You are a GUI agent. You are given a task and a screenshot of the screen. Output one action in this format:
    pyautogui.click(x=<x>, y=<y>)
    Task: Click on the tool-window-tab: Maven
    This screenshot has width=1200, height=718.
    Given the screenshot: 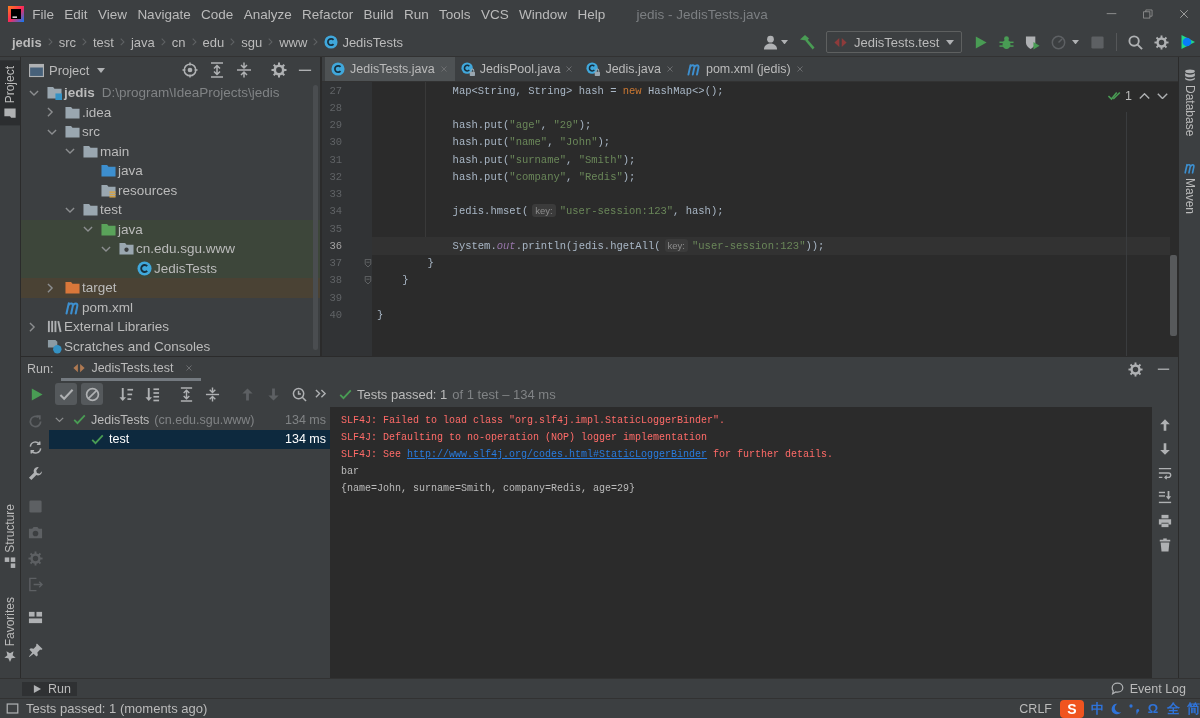 What is the action you would take?
    pyautogui.click(x=1189, y=188)
    